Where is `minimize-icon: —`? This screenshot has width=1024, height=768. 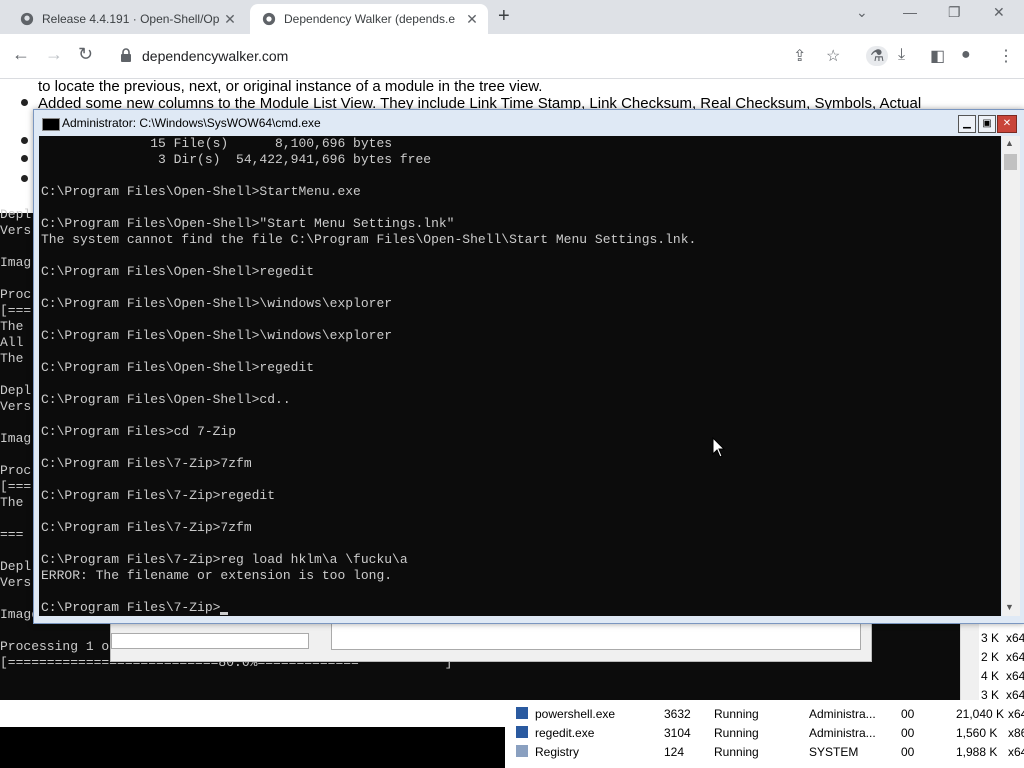
minimize-icon: — is located at coordinates (910, 12).